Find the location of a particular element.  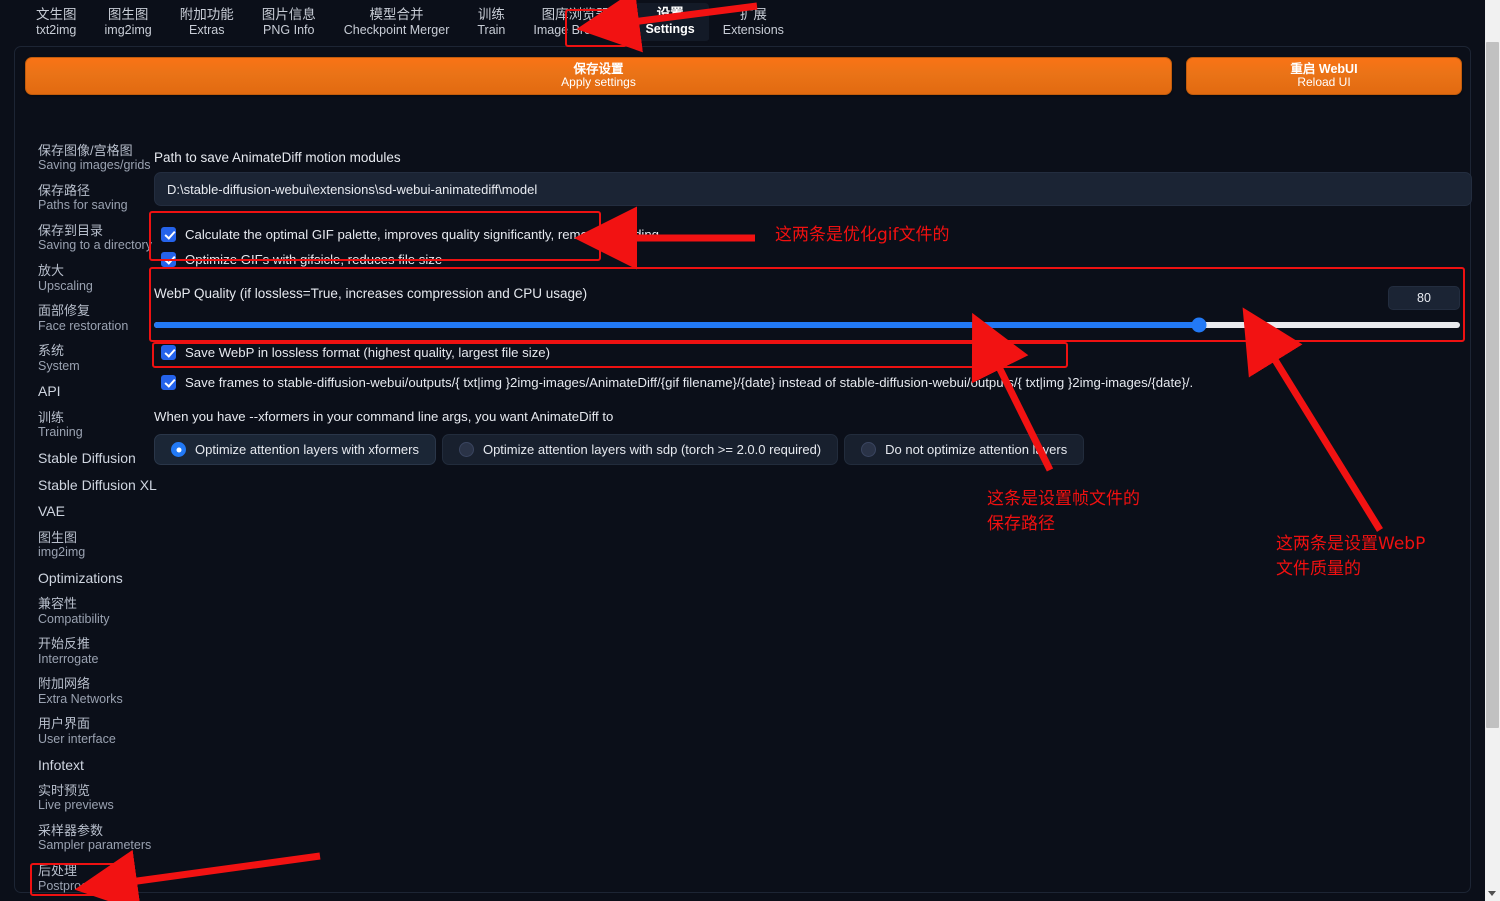

model-path-label: Path to save AnimateDiff motion modules is located at coordinates (277, 157).